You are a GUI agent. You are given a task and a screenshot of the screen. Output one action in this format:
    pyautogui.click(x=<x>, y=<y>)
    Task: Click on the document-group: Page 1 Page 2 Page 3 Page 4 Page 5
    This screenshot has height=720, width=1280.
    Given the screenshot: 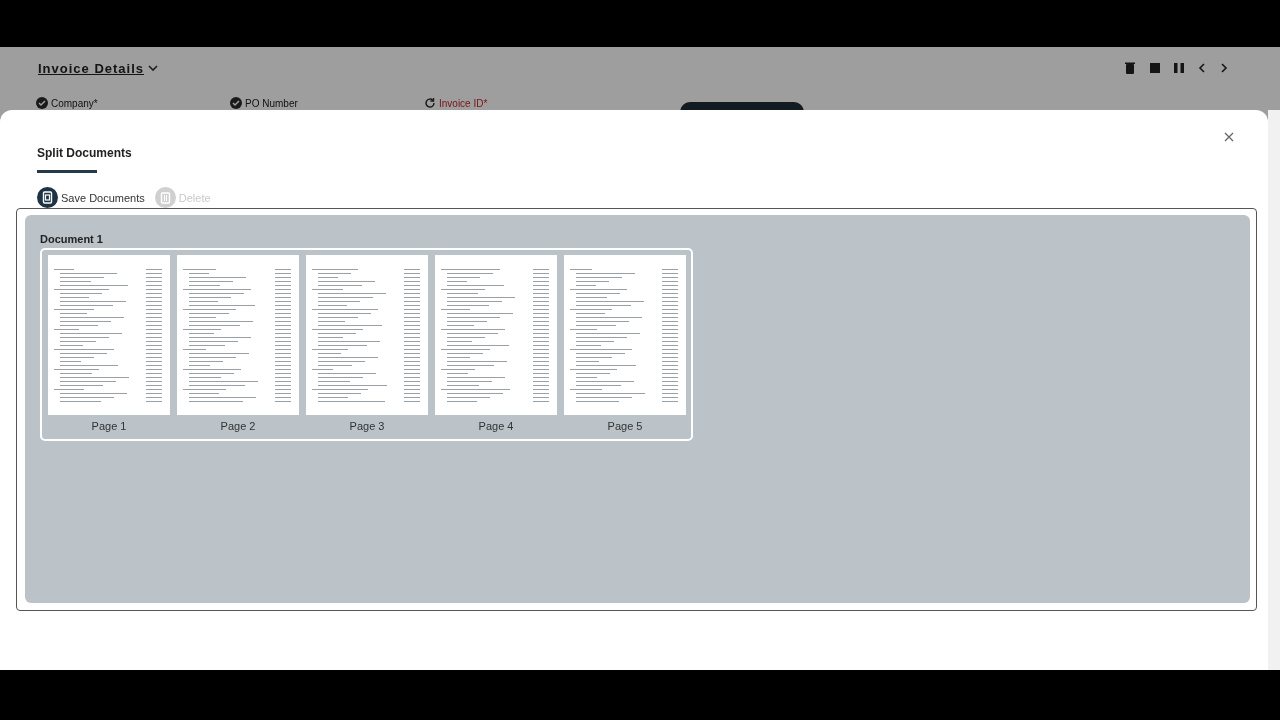 What is the action you would take?
    pyautogui.click(x=366, y=344)
    